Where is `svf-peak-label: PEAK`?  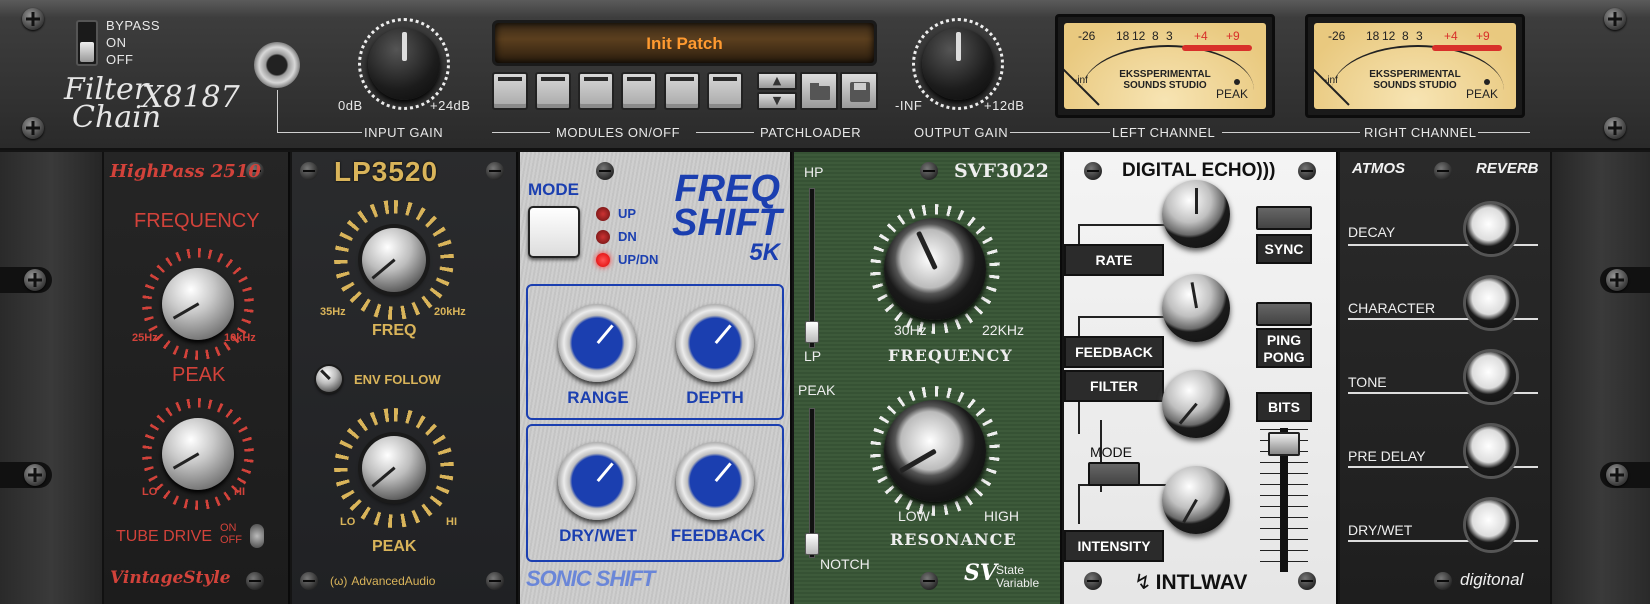 svf-peak-label: PEAK is located at coordinates (817, 390).